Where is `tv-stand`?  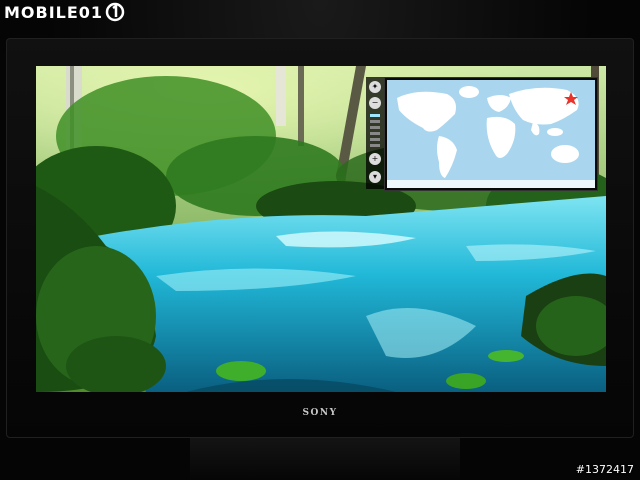
tv-stand is located at coordinates (325, 459).